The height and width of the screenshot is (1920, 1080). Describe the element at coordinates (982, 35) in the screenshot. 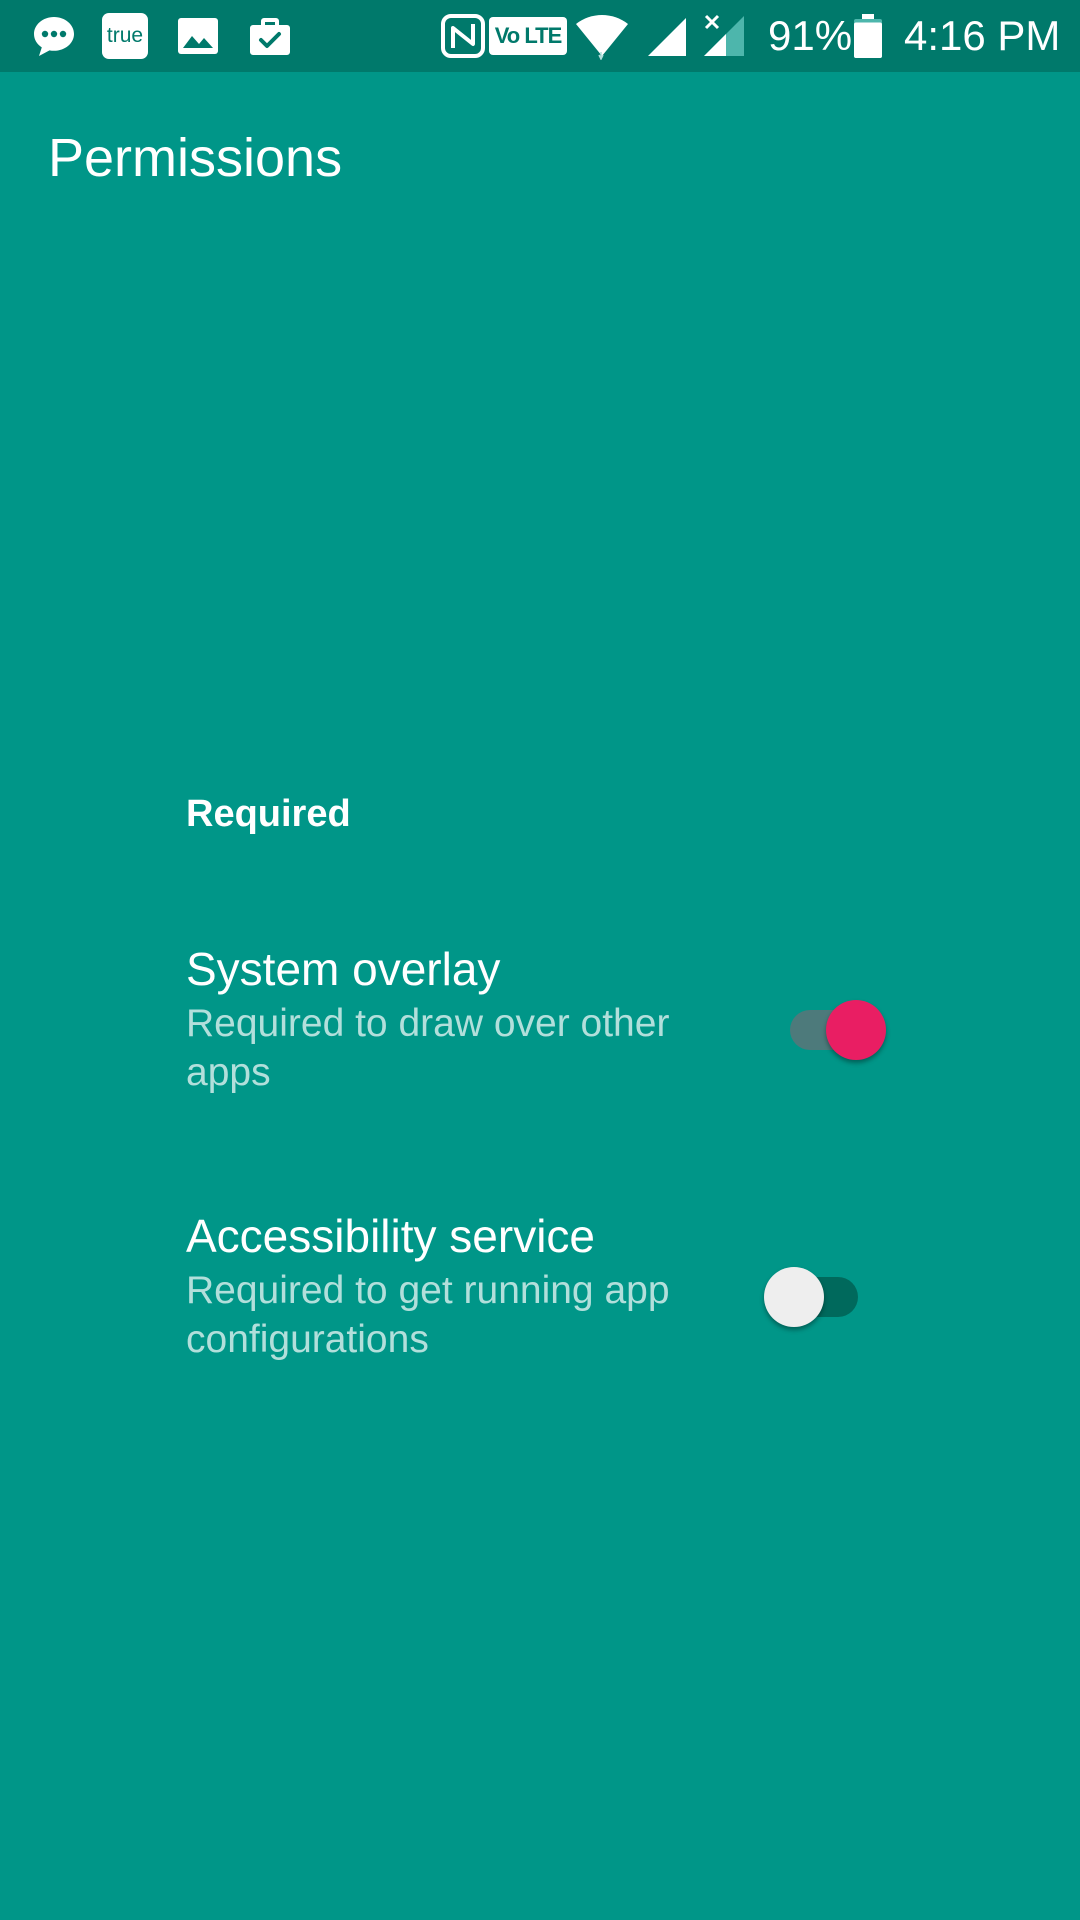

I see `clock: 4:16 PM` at that location.